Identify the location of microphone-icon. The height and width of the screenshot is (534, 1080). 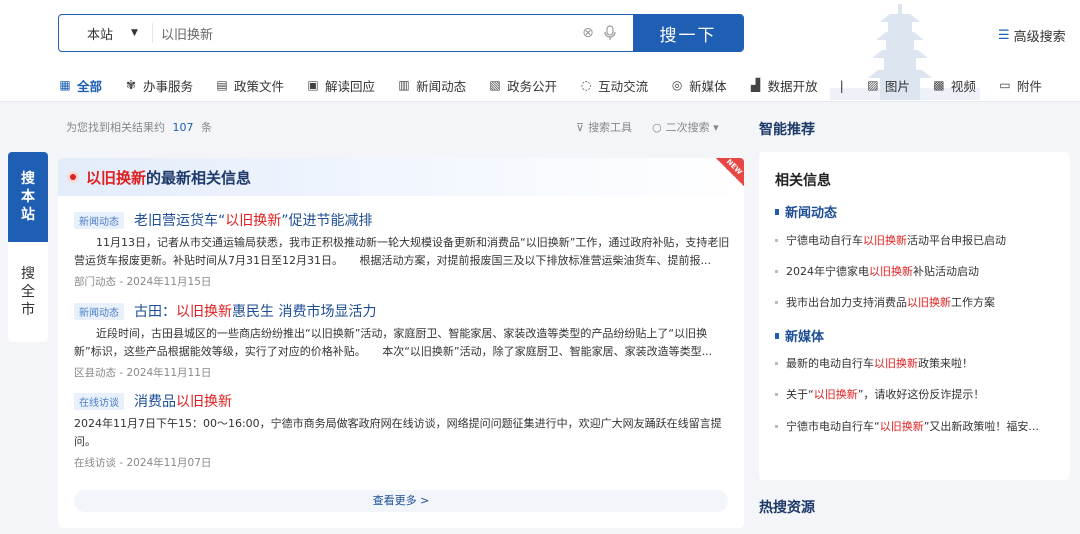
(610, 33).